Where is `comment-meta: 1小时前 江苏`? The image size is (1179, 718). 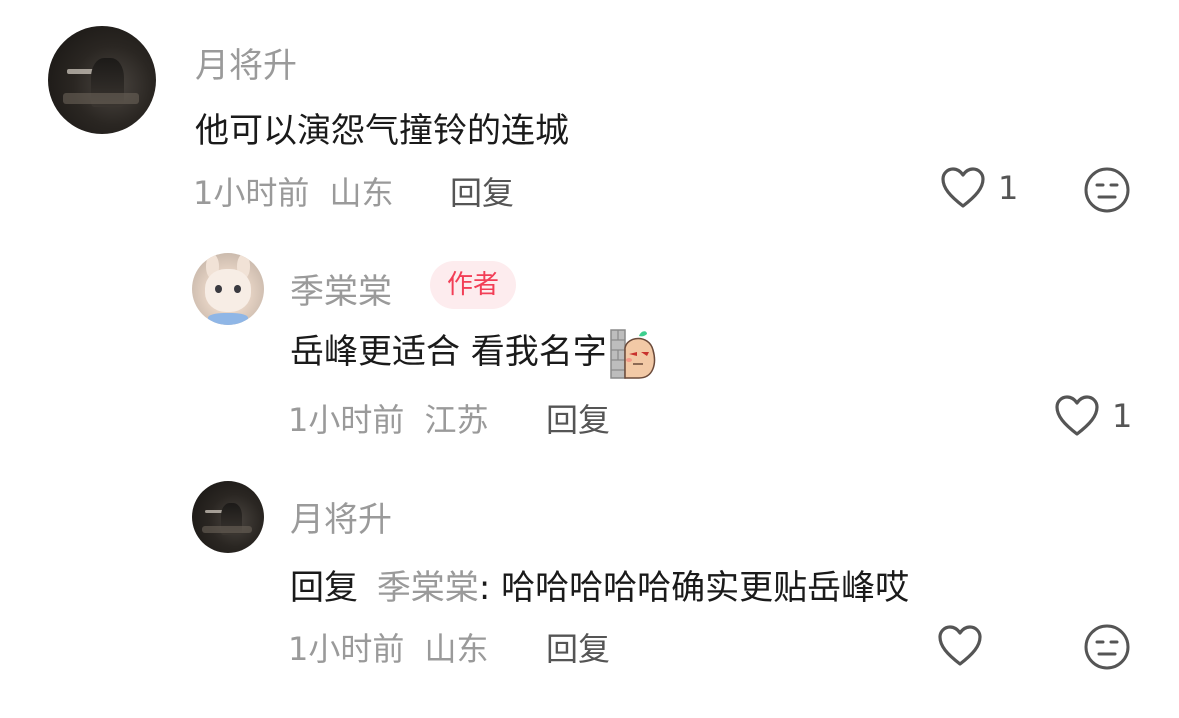
comment-meta: 1小时前 江苏 is located at coordinates (388, 418).